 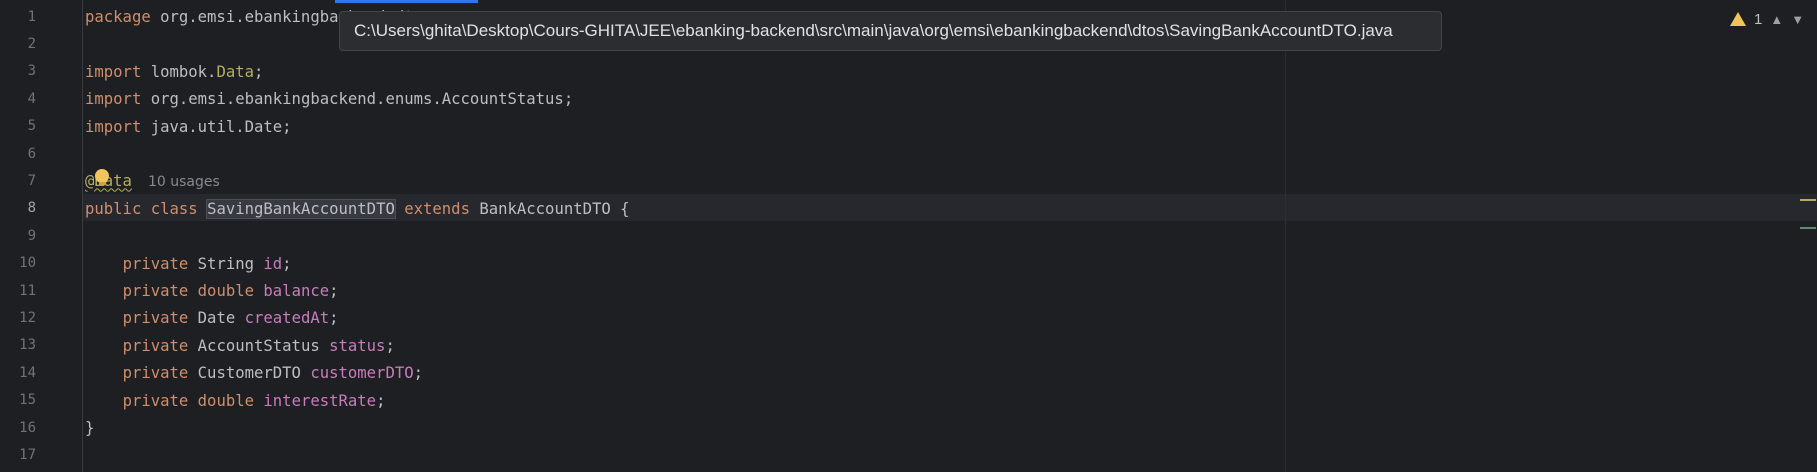 I want to click on code-line-15: private double interestRate;, so click(x=235, y=401).